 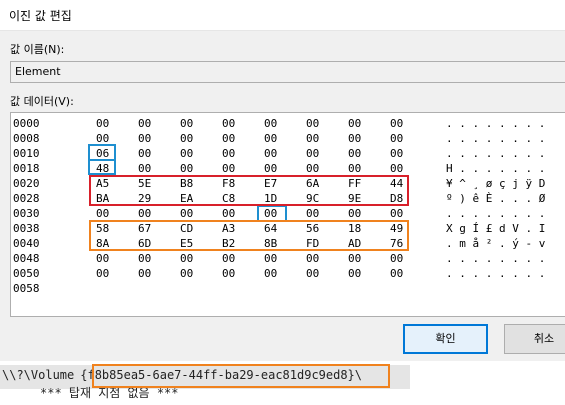 What do you see at coordinates (102, 228) in the screenshot?
I see `hex-byte: 58` at bounding box center [102, 228].